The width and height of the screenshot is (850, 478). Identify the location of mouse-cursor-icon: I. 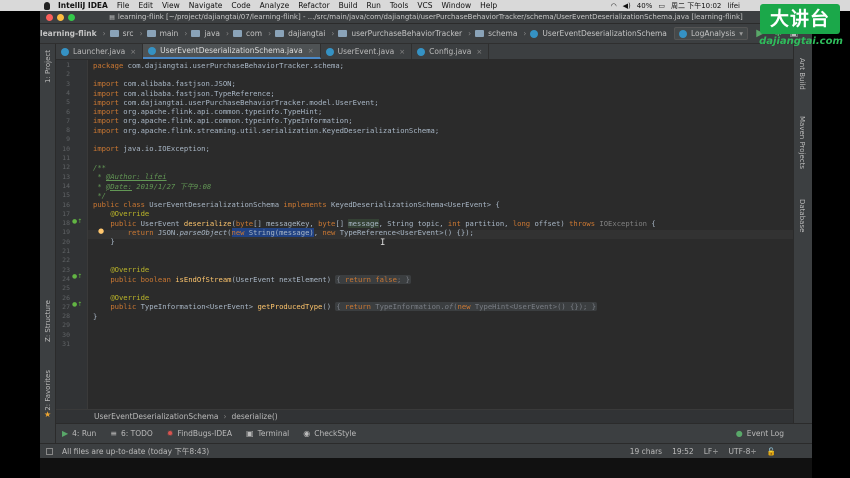
(383, 243).